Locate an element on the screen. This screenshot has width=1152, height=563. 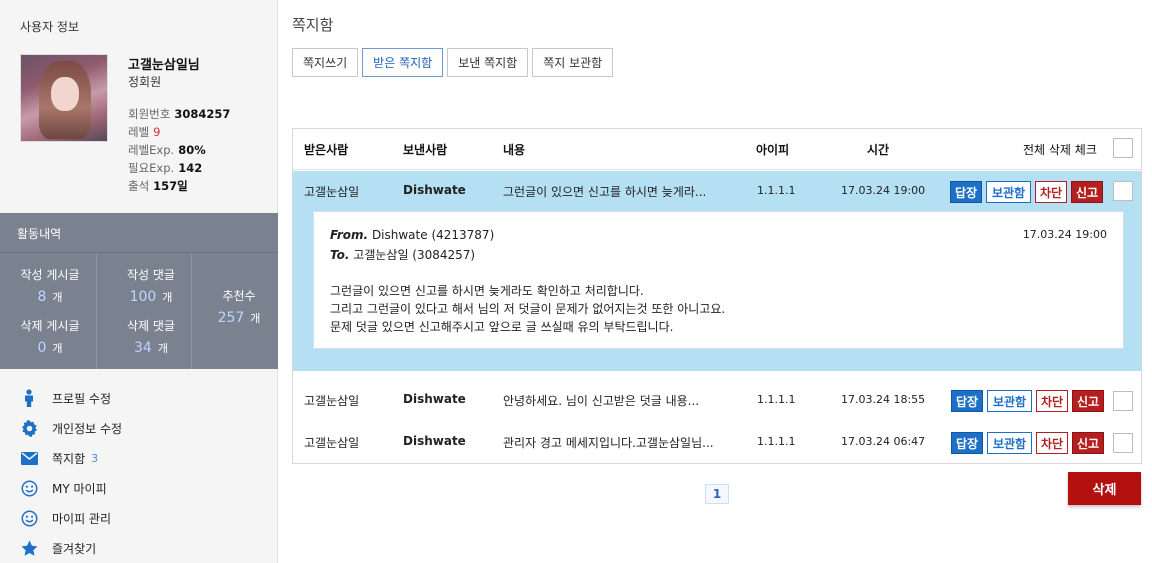
menu-label: 개인정보 수정 is located at coordinates (87, 428).